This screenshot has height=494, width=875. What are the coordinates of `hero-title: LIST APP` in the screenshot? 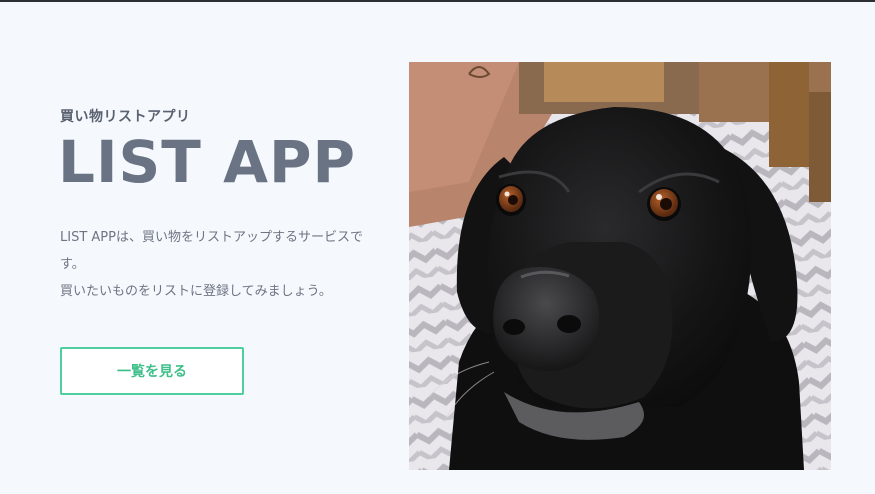 It's located at (207, 162).